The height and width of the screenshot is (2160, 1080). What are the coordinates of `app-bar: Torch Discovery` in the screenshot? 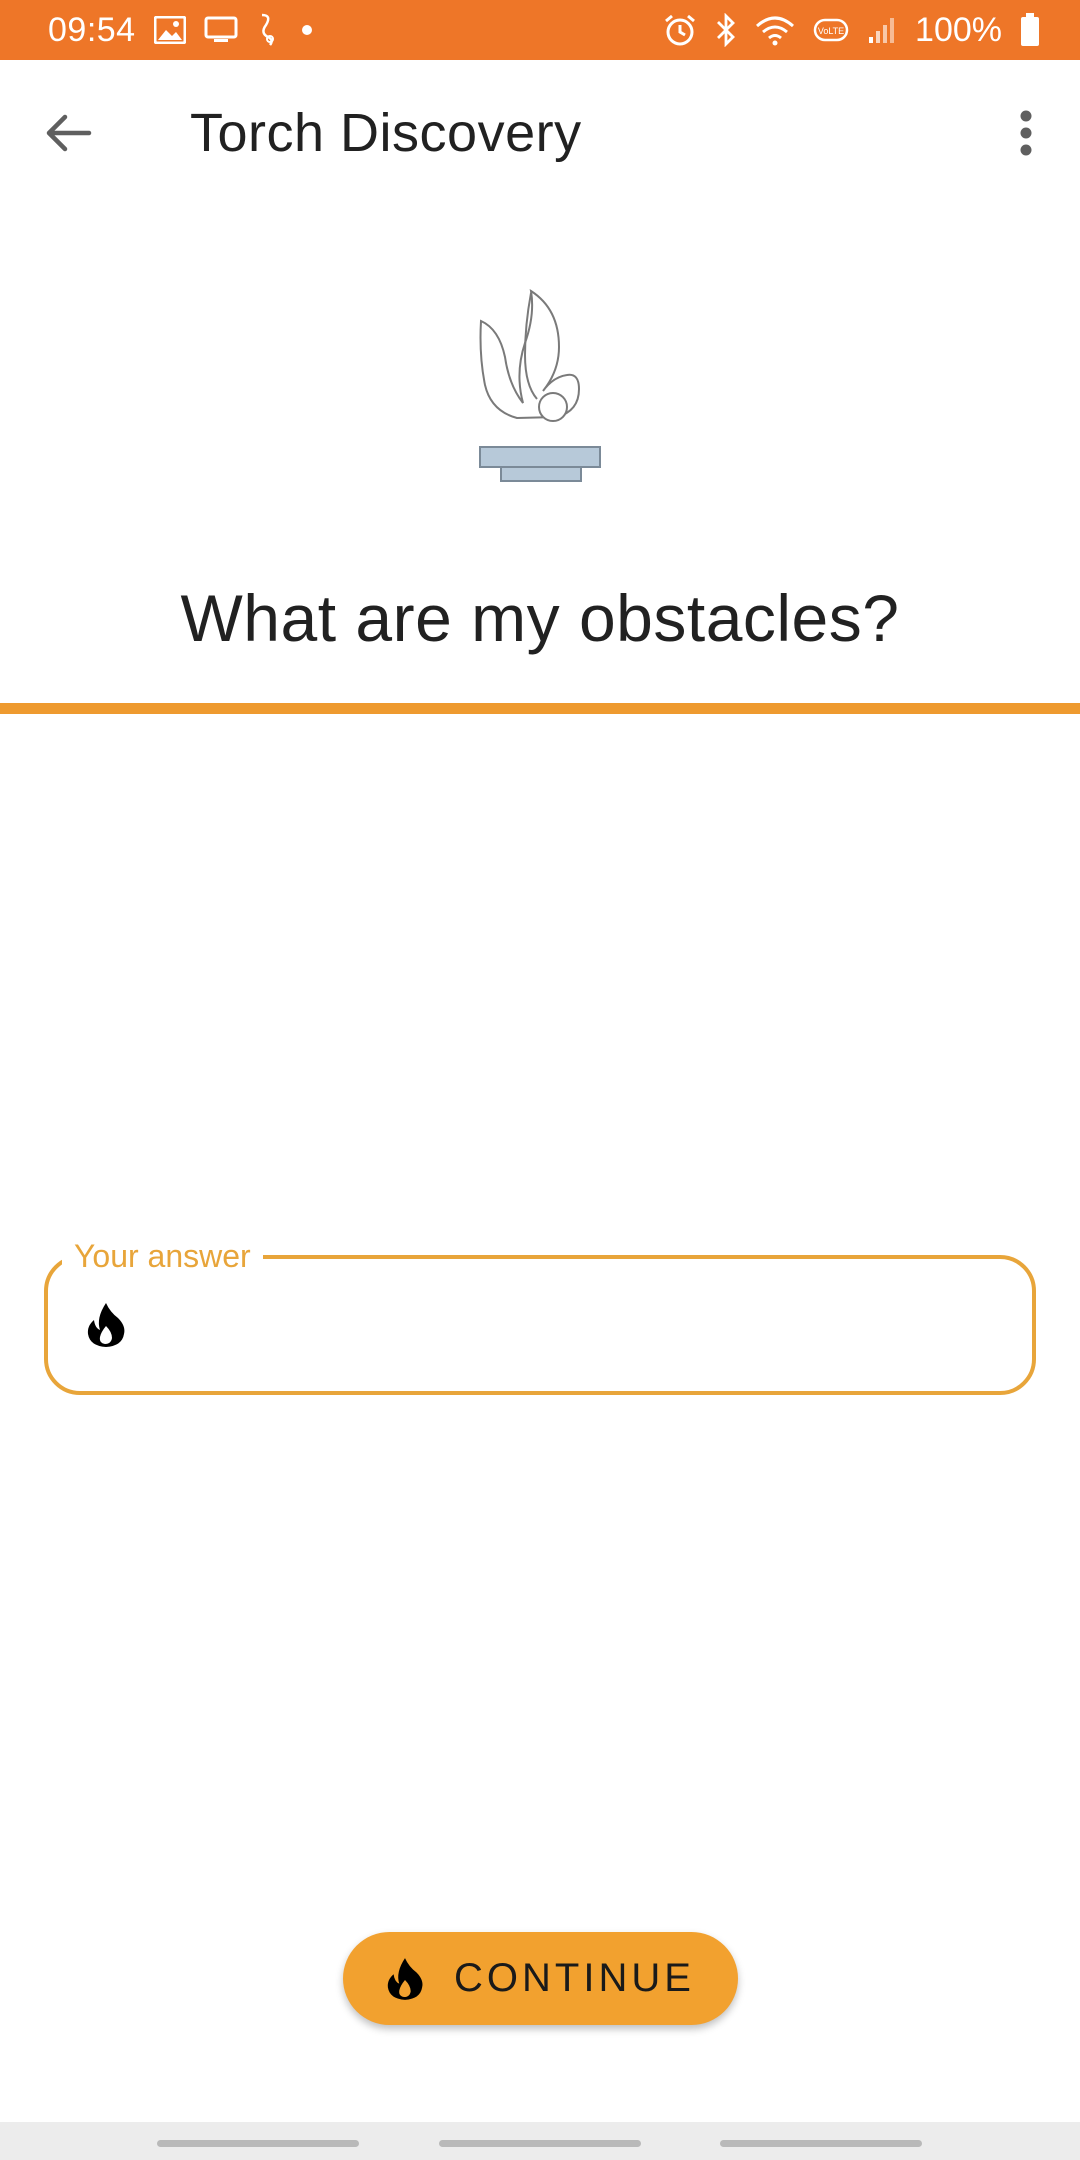 It's located at (540, 133).